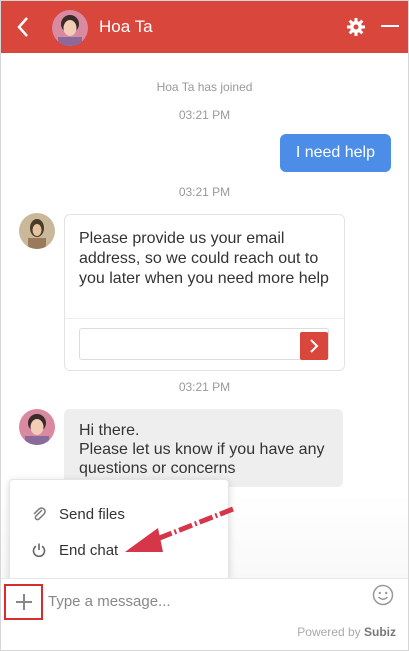  What do you see at coordinates (92, 514) in the screenshot?
I see `menu-item-label: Send files` at bounding box center [92, 514].